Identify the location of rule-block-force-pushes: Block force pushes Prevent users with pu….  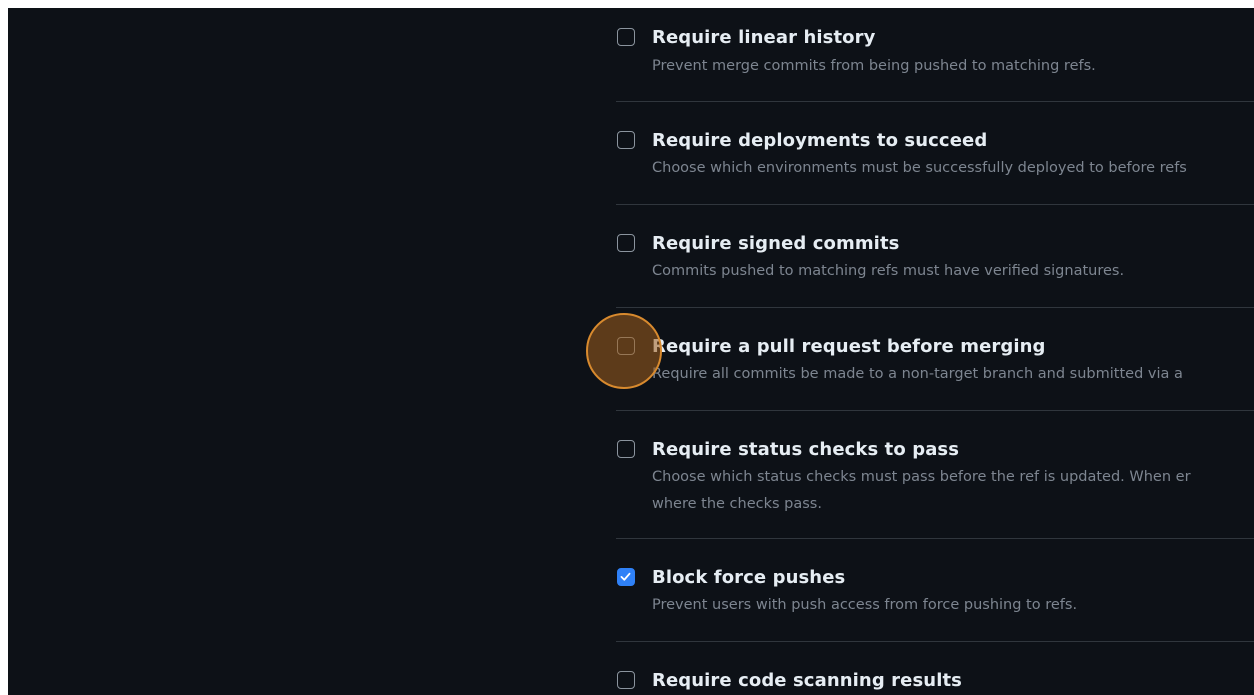
(935, 590).